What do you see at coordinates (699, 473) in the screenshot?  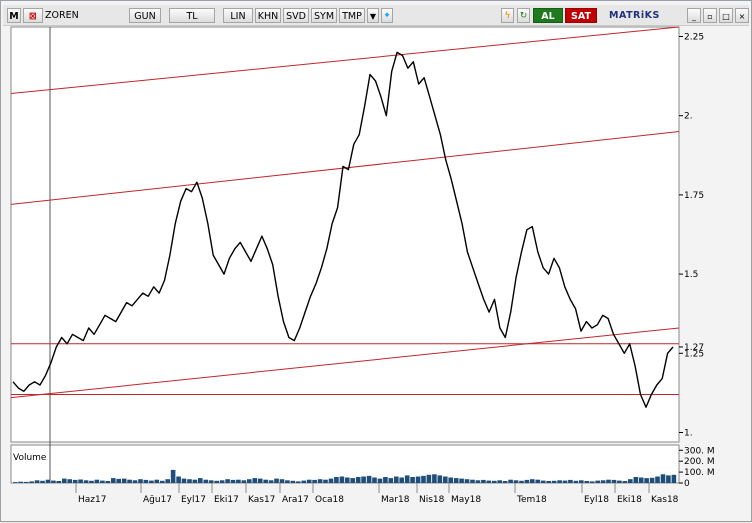 I see `volume-tick-label-2: 100. M` at bounding box center [699, 473].